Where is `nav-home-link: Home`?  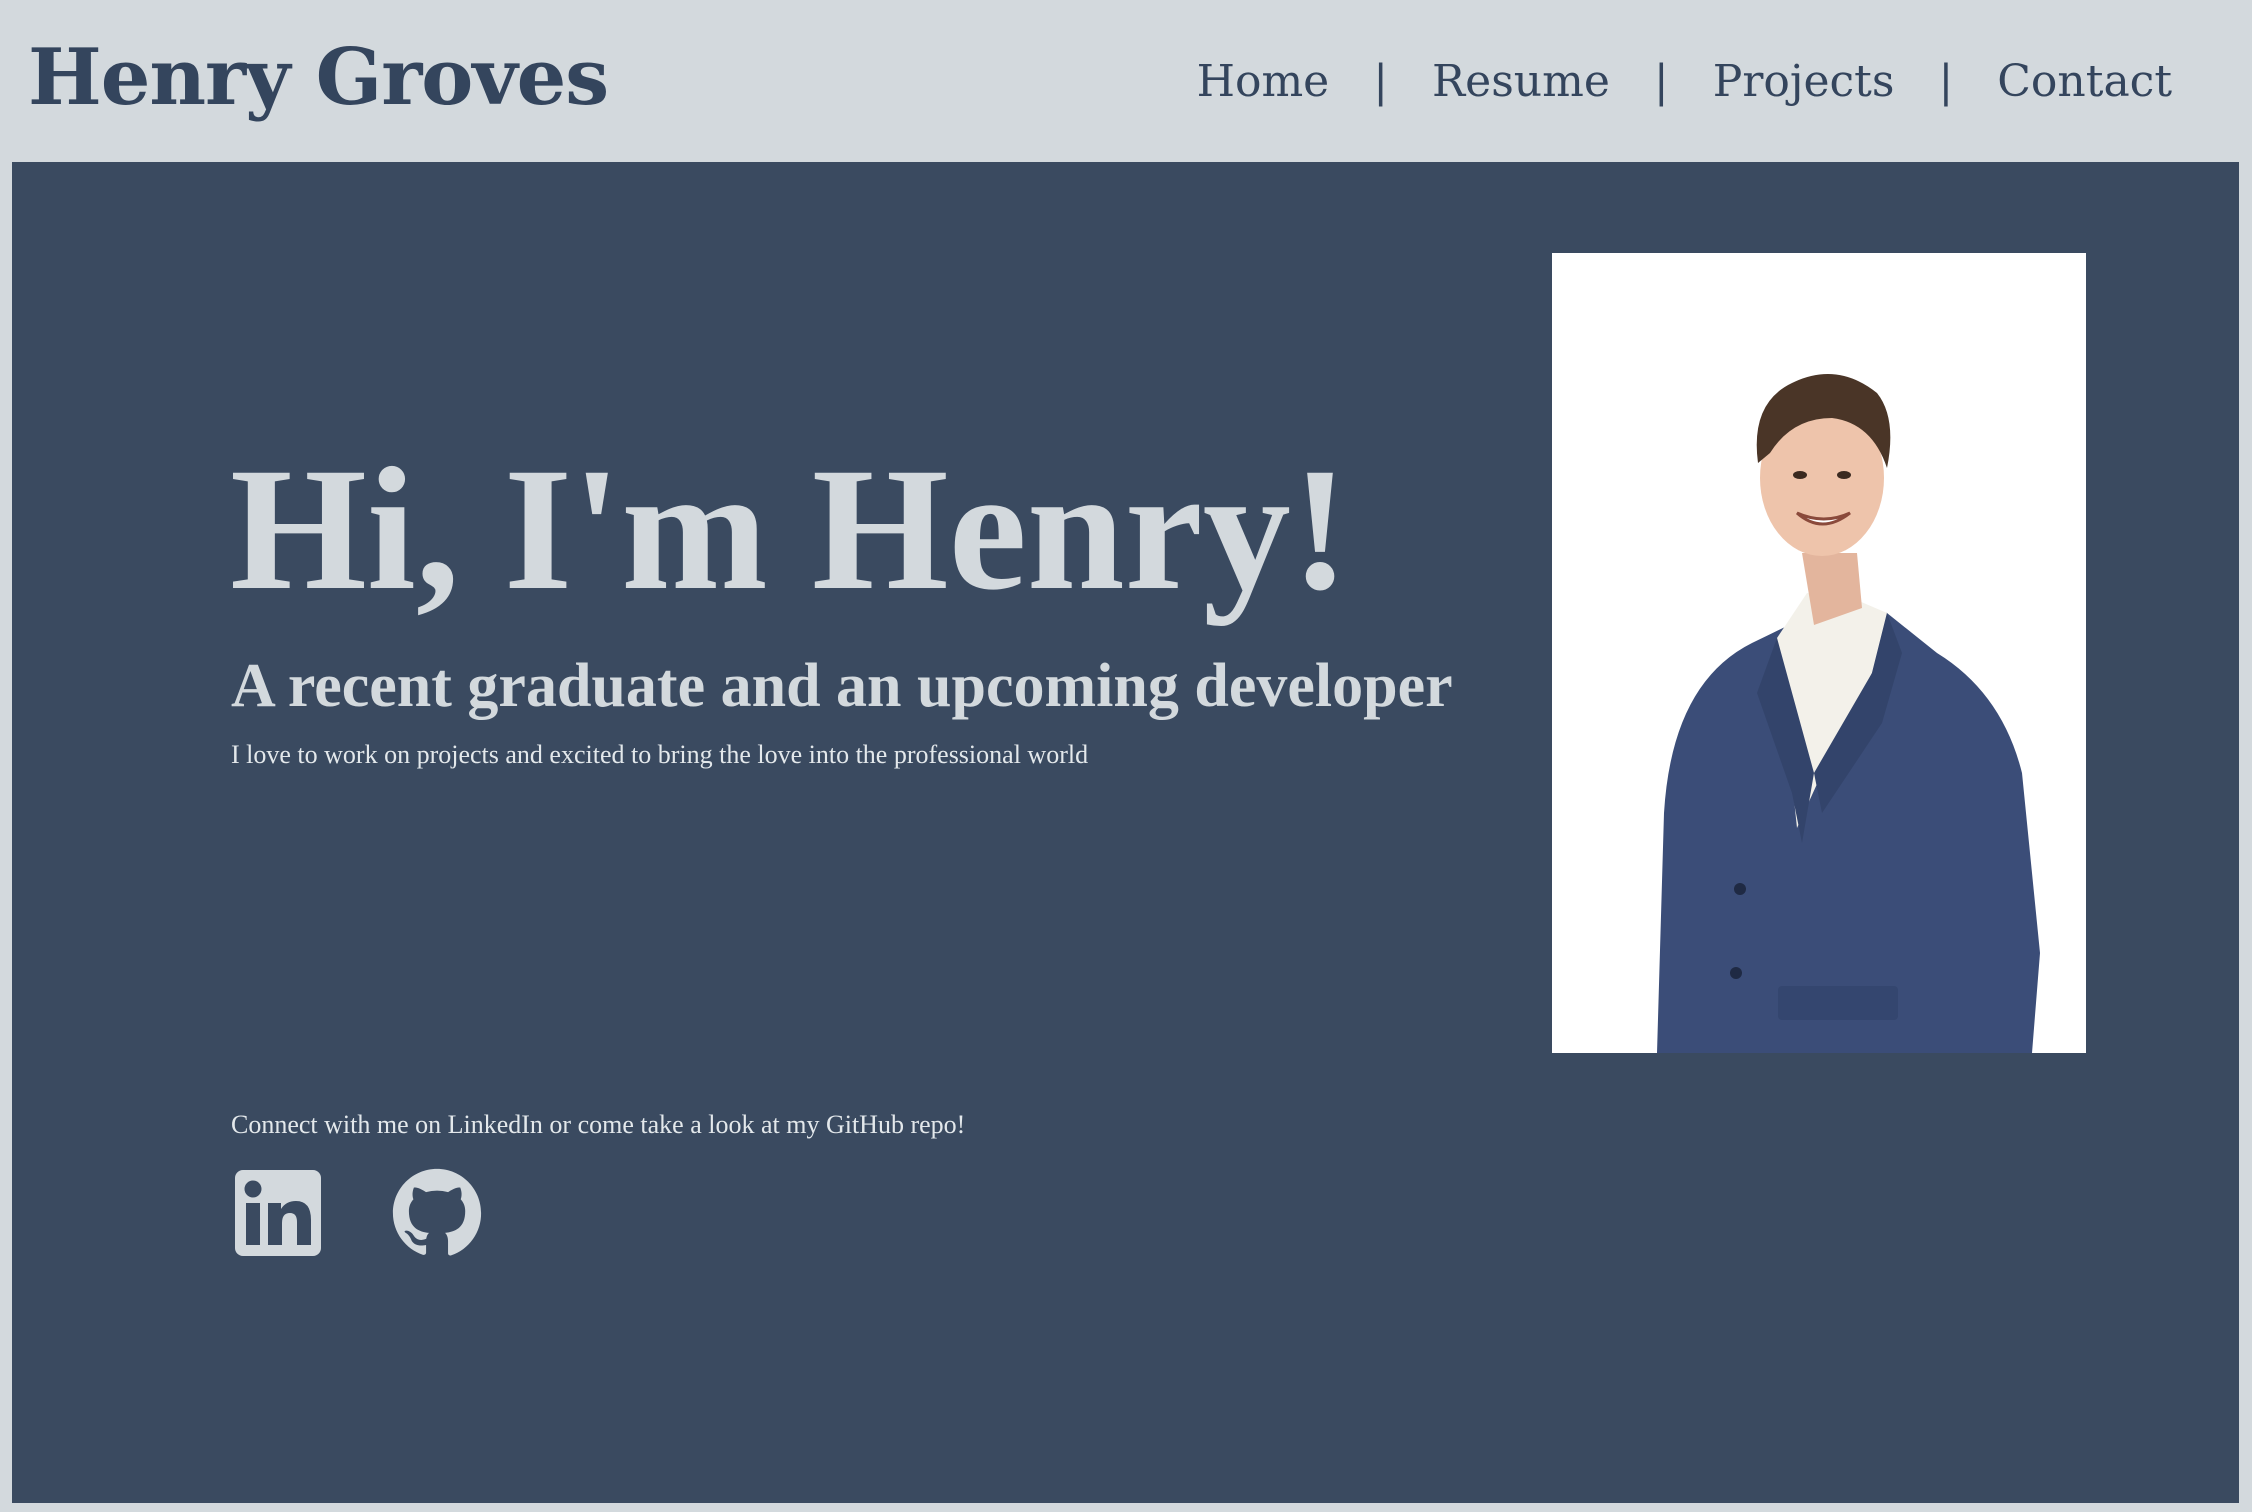
nav-home-link: Home is located at coordinates (1263, 81).